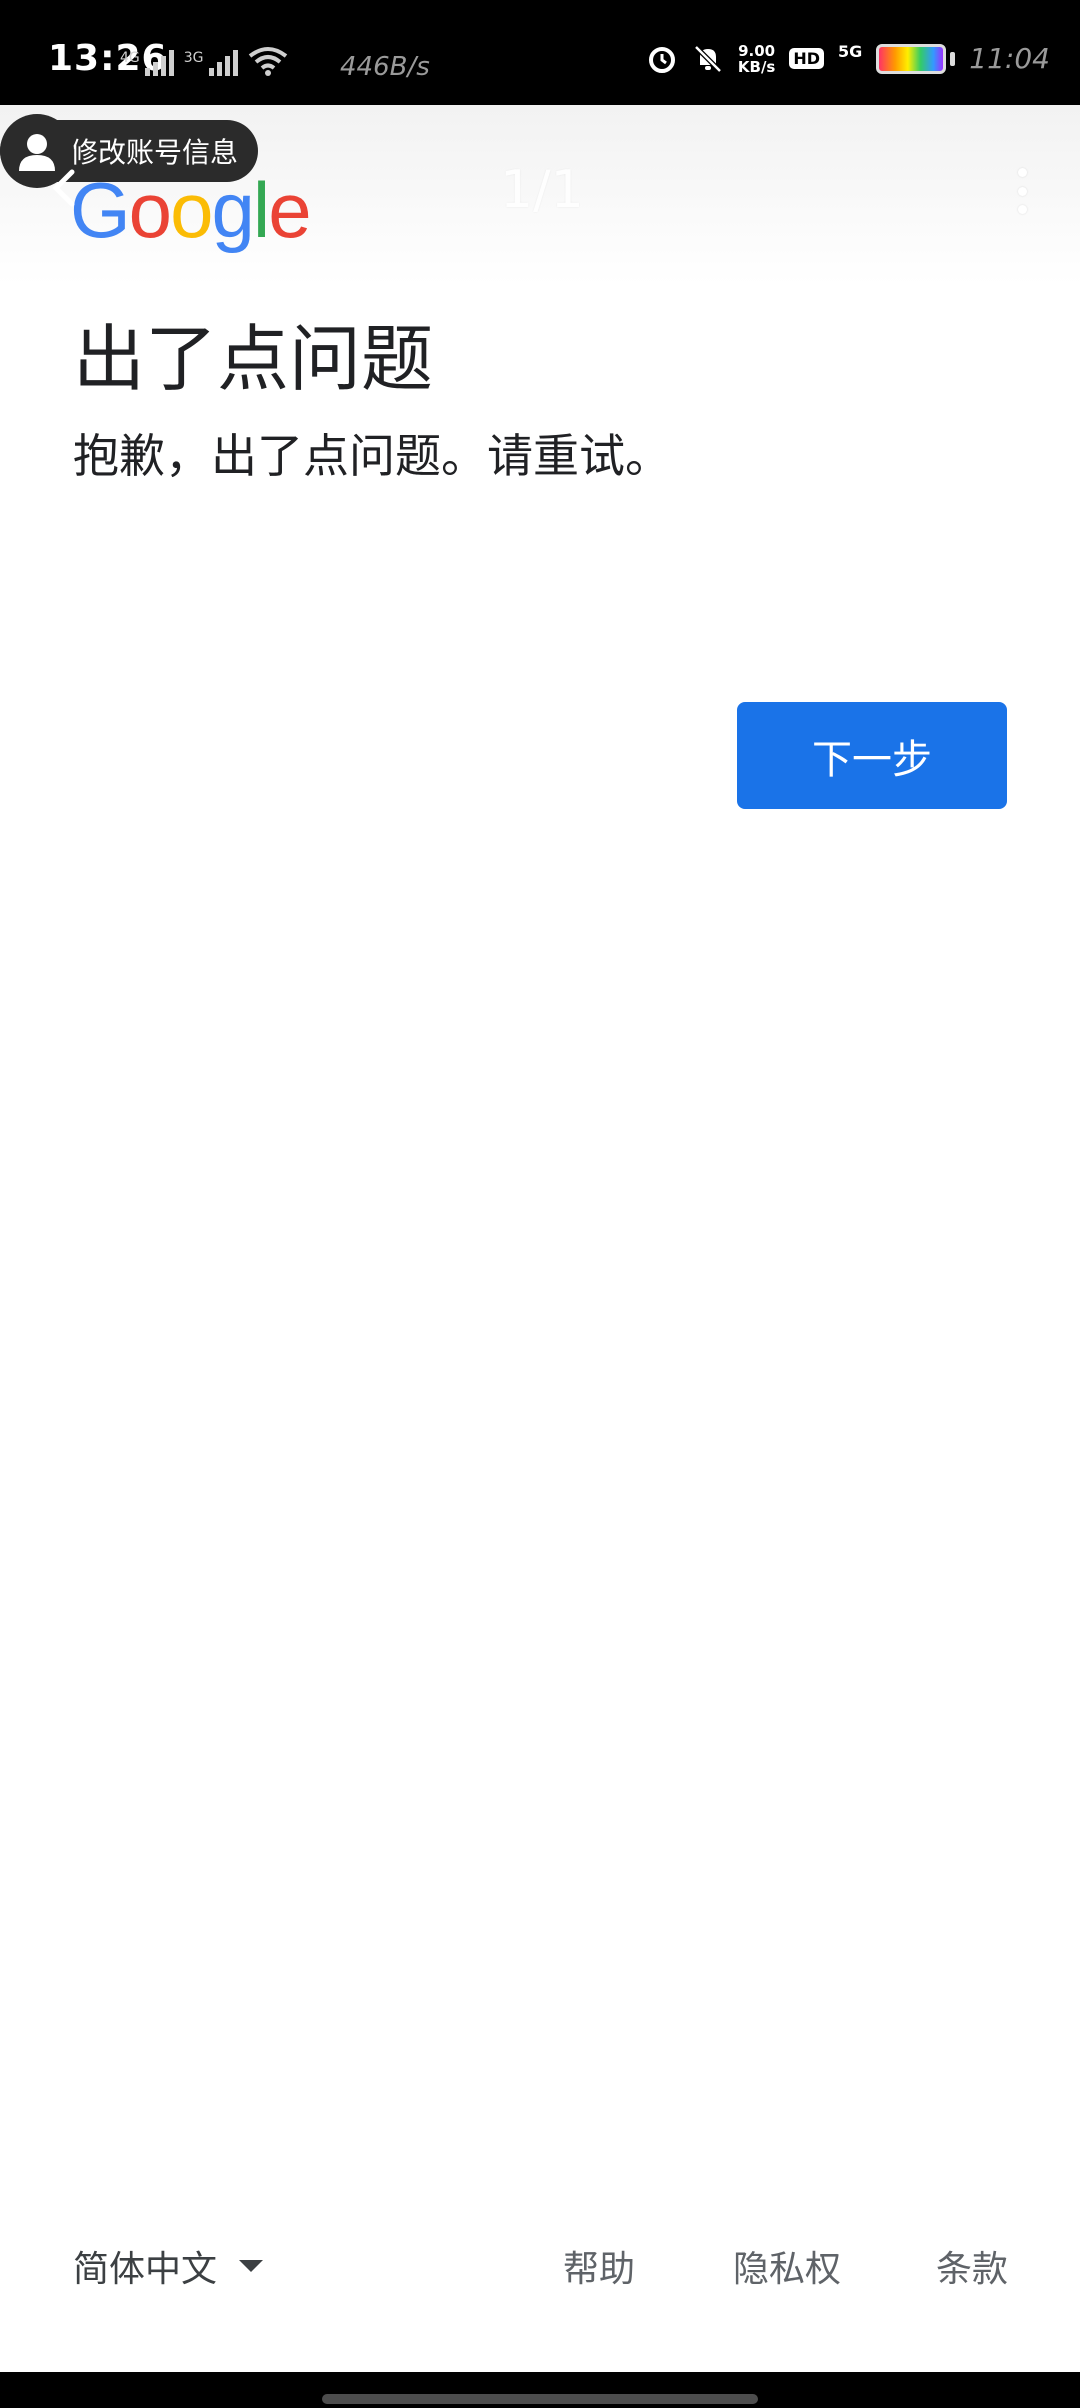 The width and height of the screenshot is (1080, 2408). Describe the element at coordinates (154, 152) in the screenshot. I see `account-chip-label: 修改账号信息` at that location.